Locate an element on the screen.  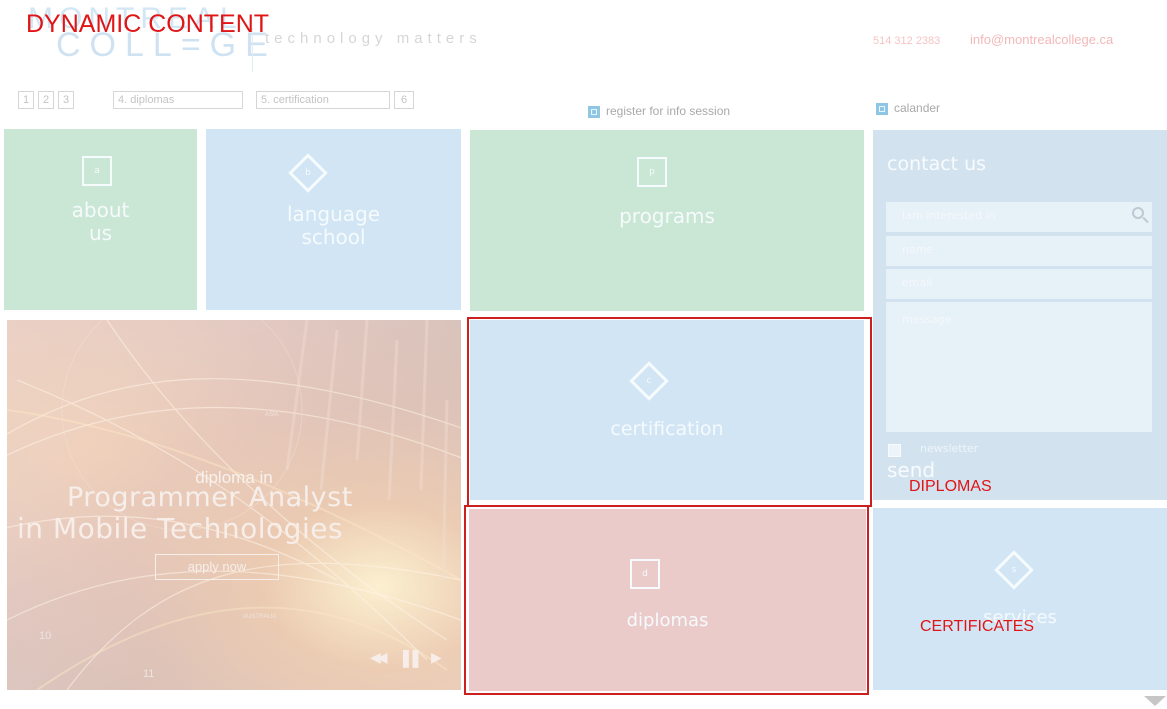
about-badge-icon: a is located at coordinates (97, 171).